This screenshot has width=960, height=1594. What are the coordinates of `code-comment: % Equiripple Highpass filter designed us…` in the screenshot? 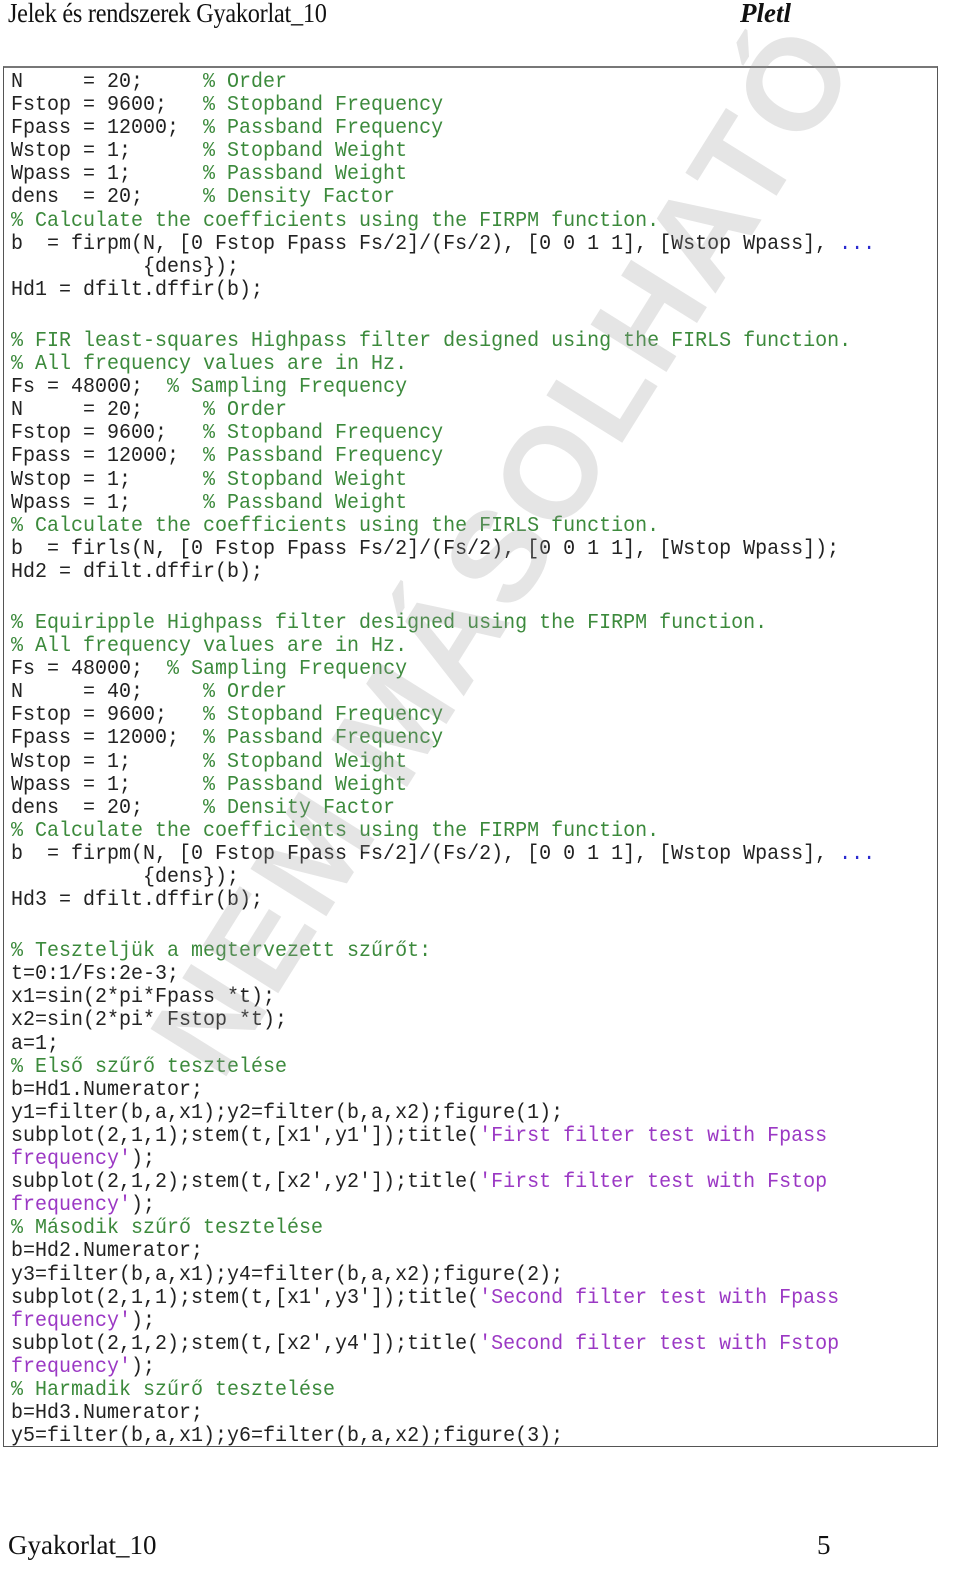 It's located at (389, 623).